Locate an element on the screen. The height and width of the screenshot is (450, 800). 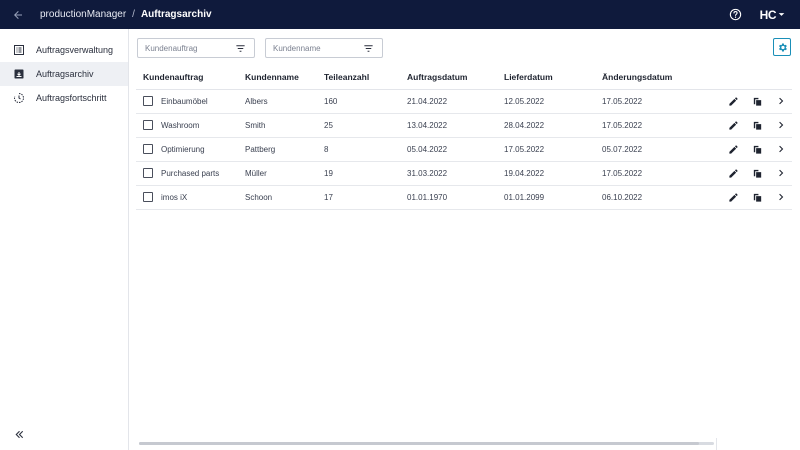
column-header-lieferdatum: Lieferdatum is located at coordinates (553, 77).